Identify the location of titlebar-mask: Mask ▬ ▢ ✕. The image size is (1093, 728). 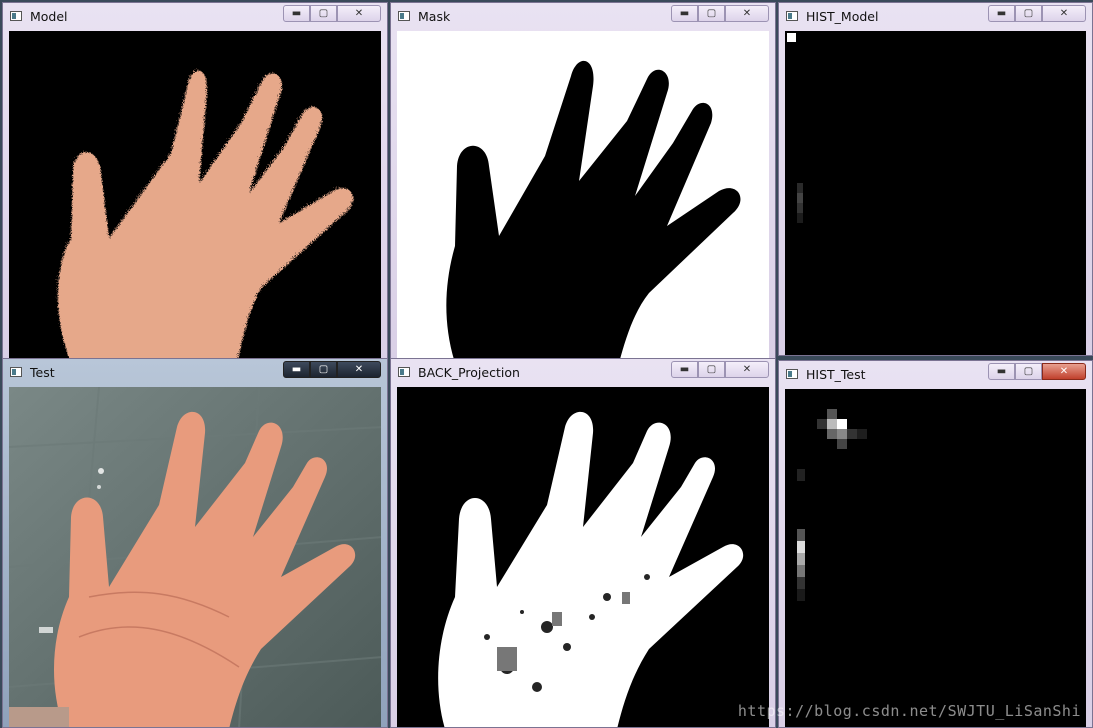
(583, 16).